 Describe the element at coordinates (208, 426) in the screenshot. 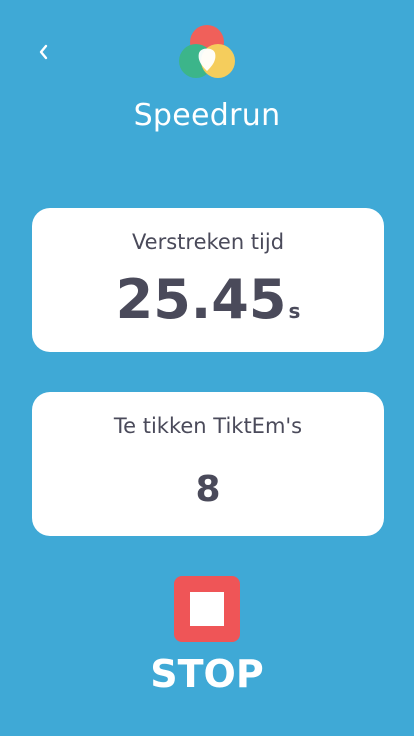

I see `remaining-count-label: Te tikken TiktEm's` at that location.